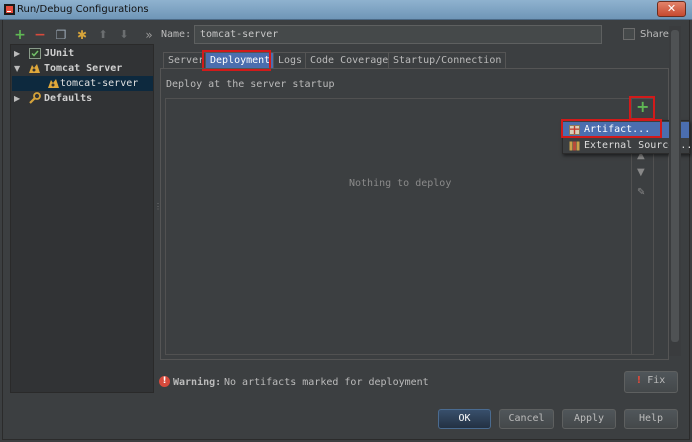 The width and height of the screenshot is (692, 442). Describe the element at coordinates (642, 107) in the screenshot. I see `add-icon: +` at that location.